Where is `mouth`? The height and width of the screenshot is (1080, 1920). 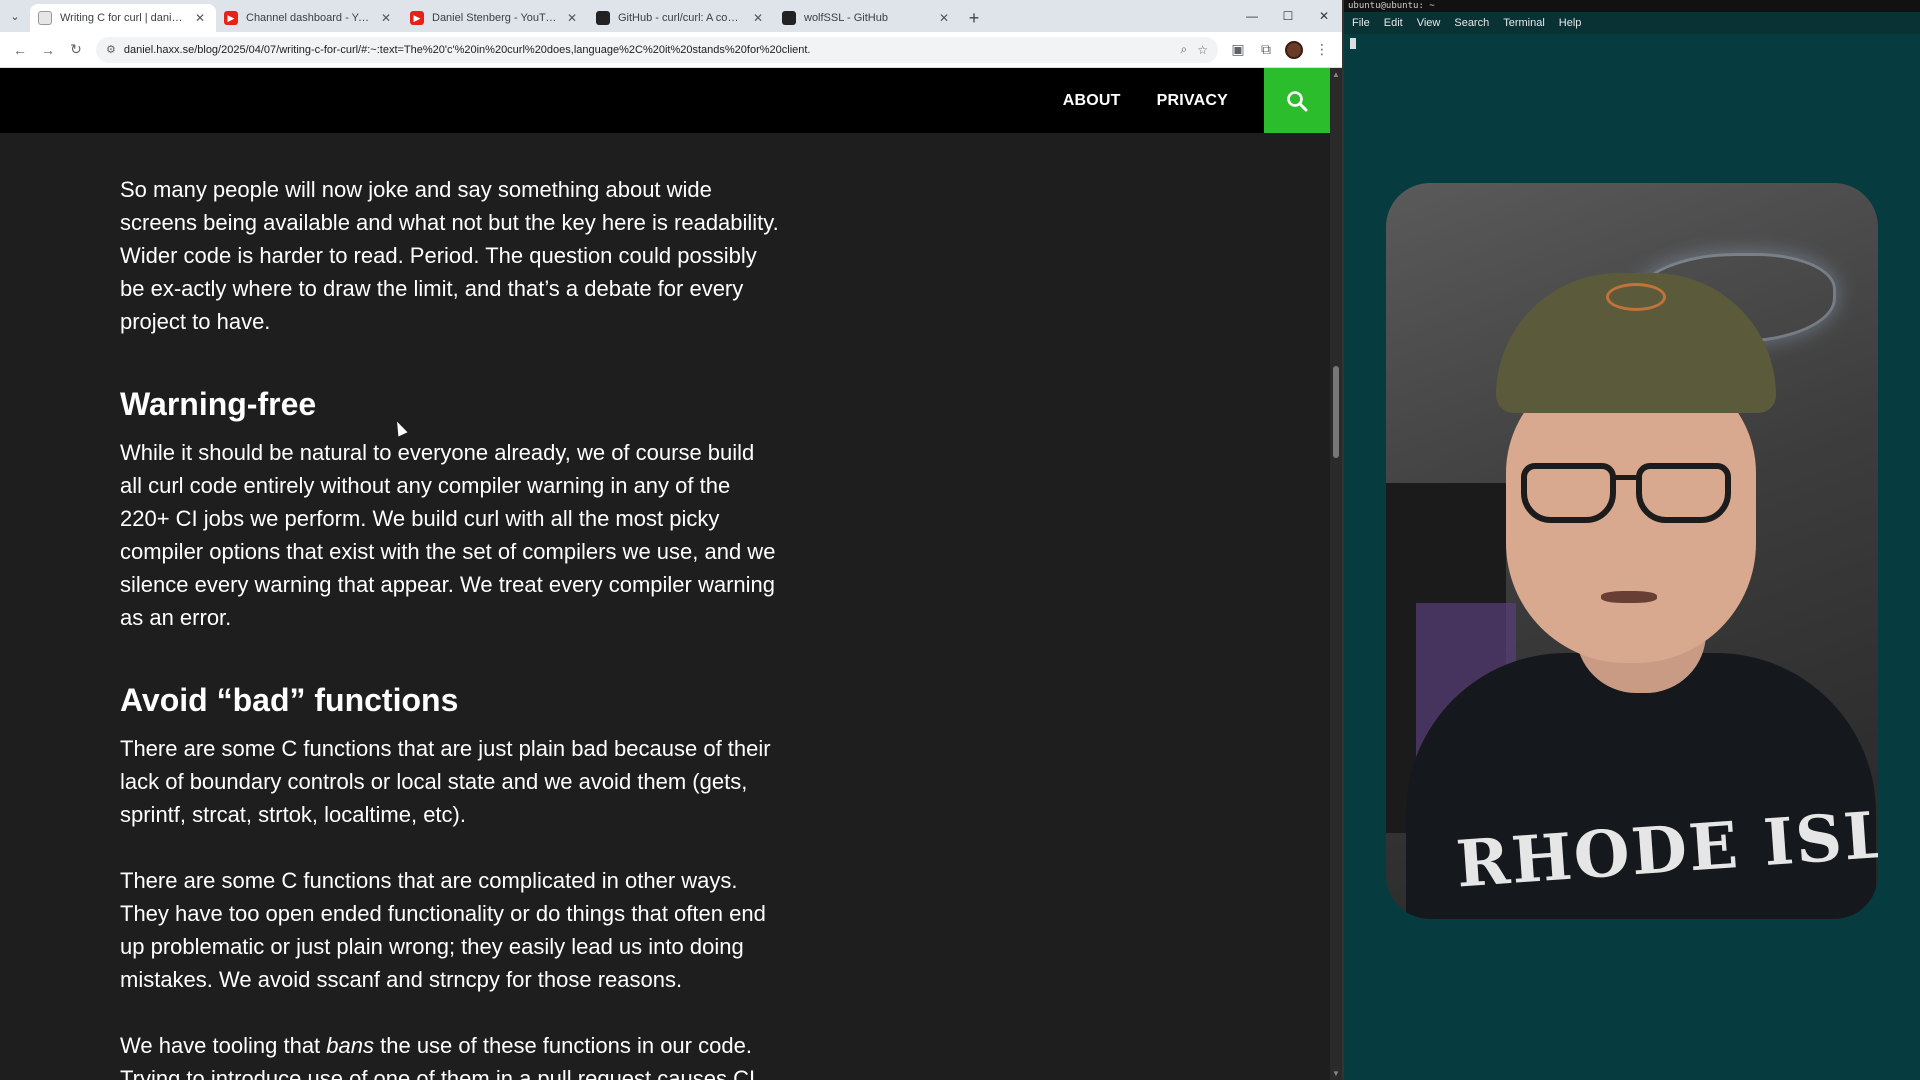 mouth is located at coordinates (1629, 597).